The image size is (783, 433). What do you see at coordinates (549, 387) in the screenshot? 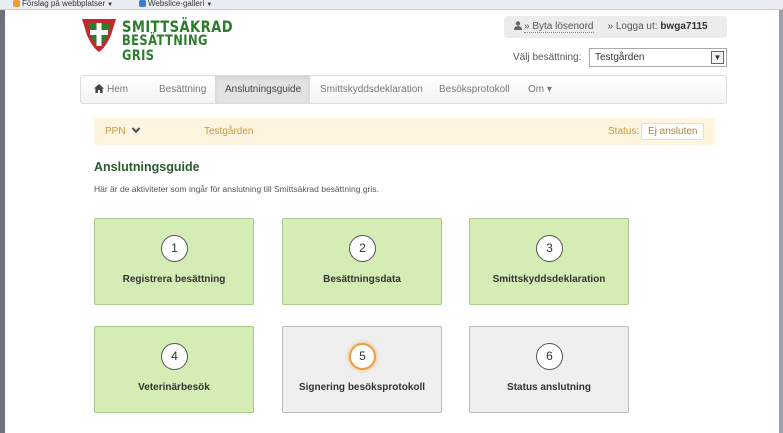
I see `step-label: Status anslutning` at bounding box center [549, 387].